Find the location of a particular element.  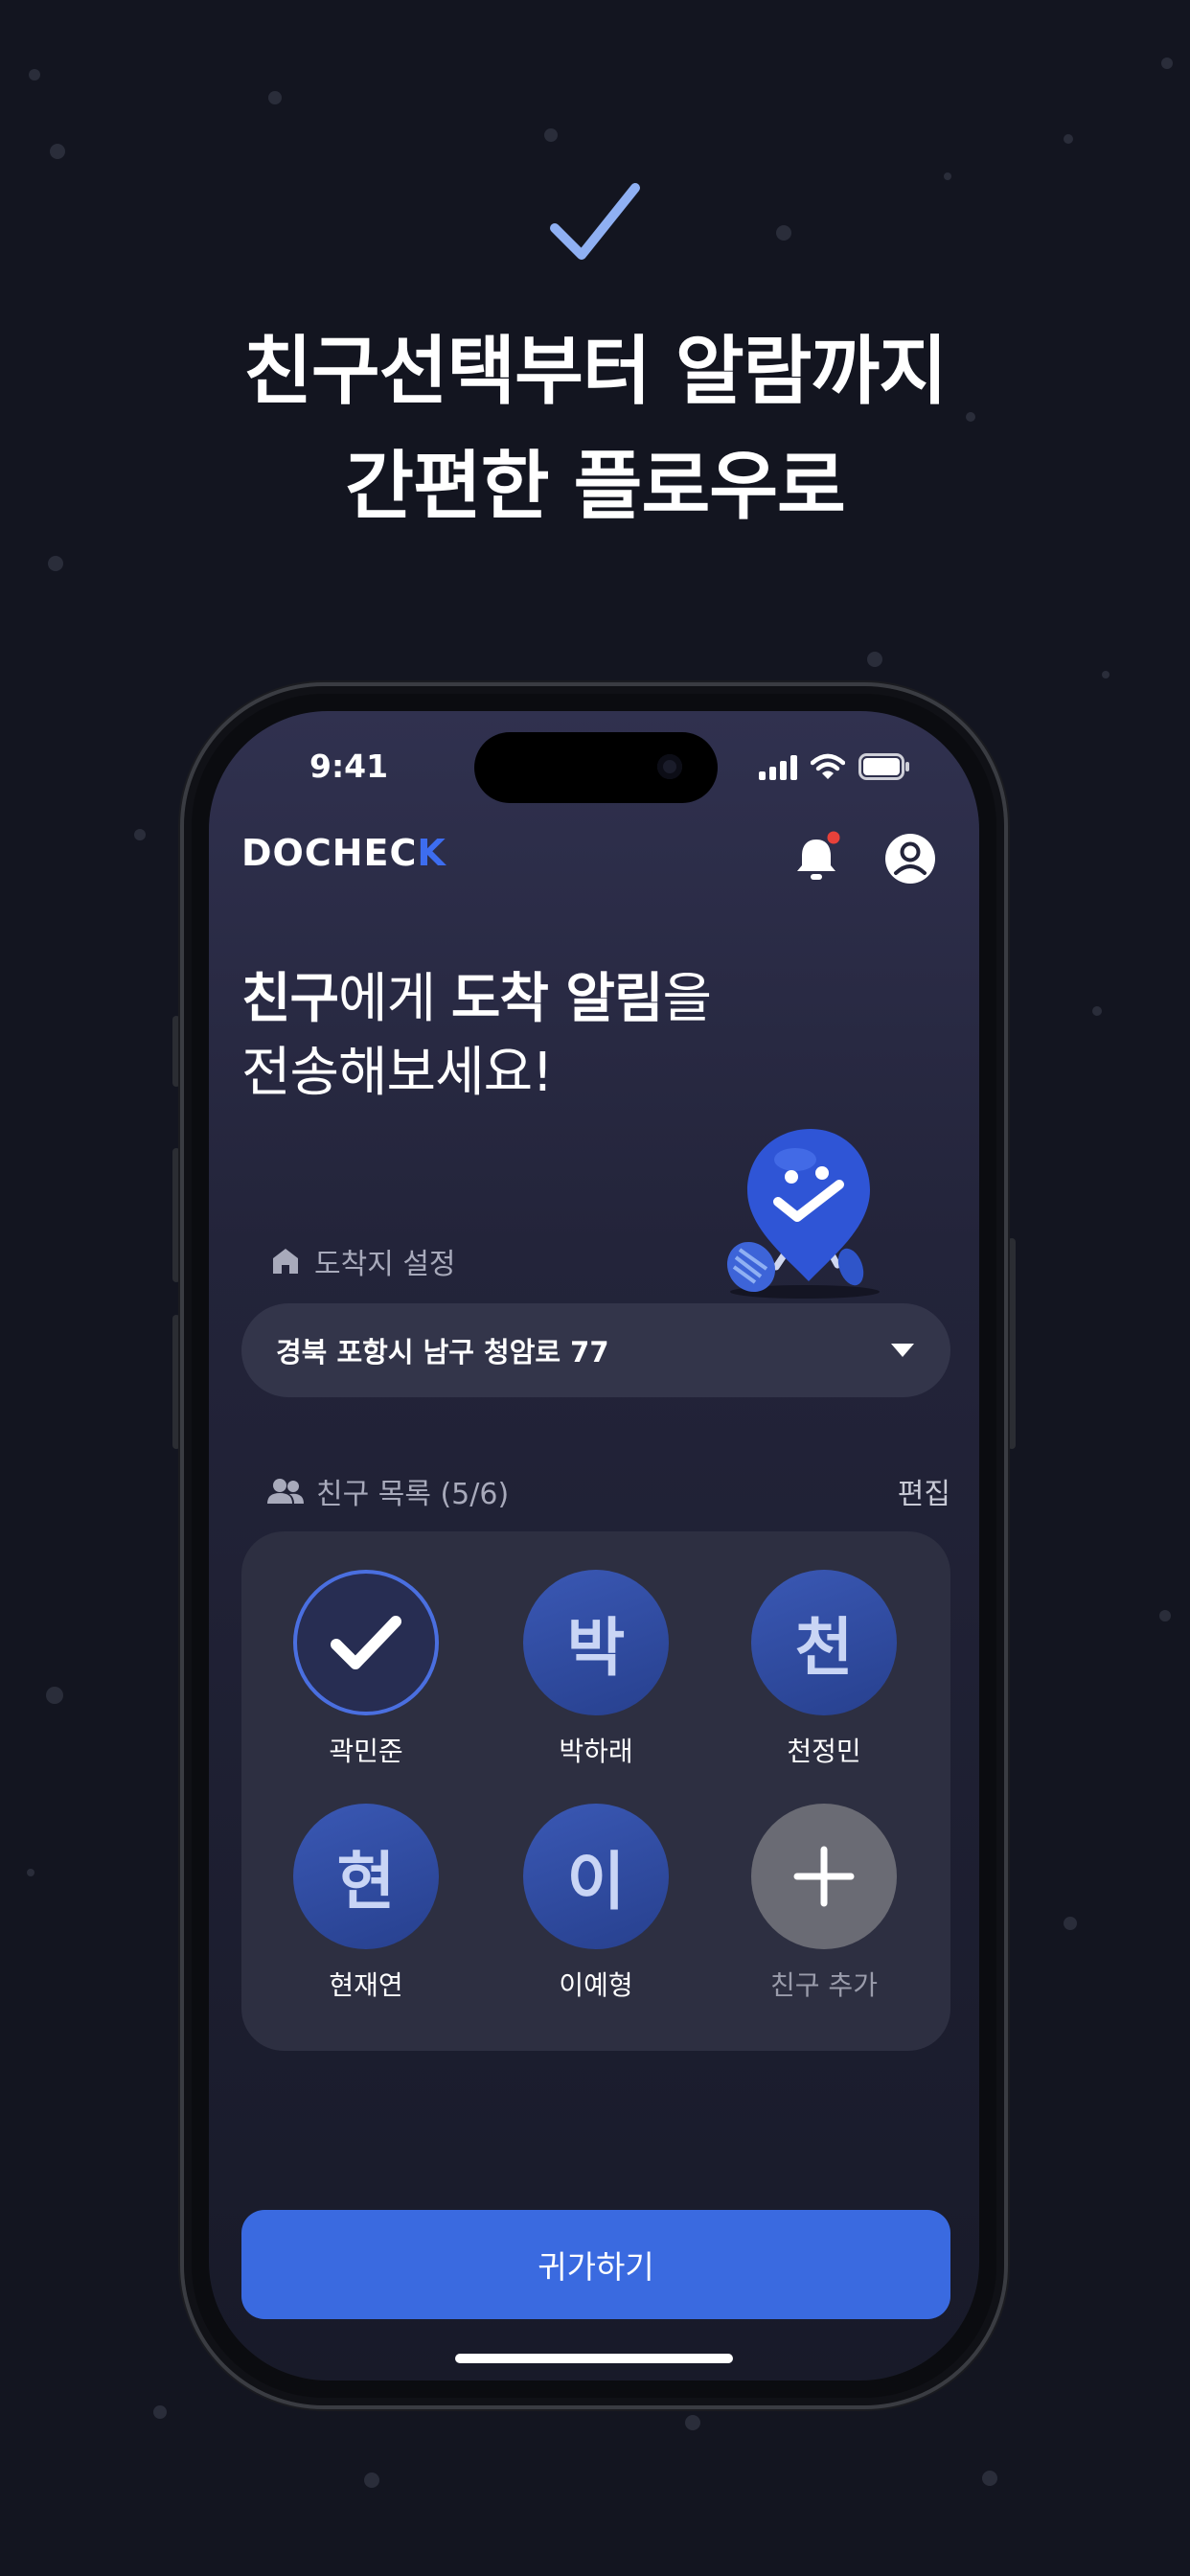

front-camera is located at coordinates (669, 766).